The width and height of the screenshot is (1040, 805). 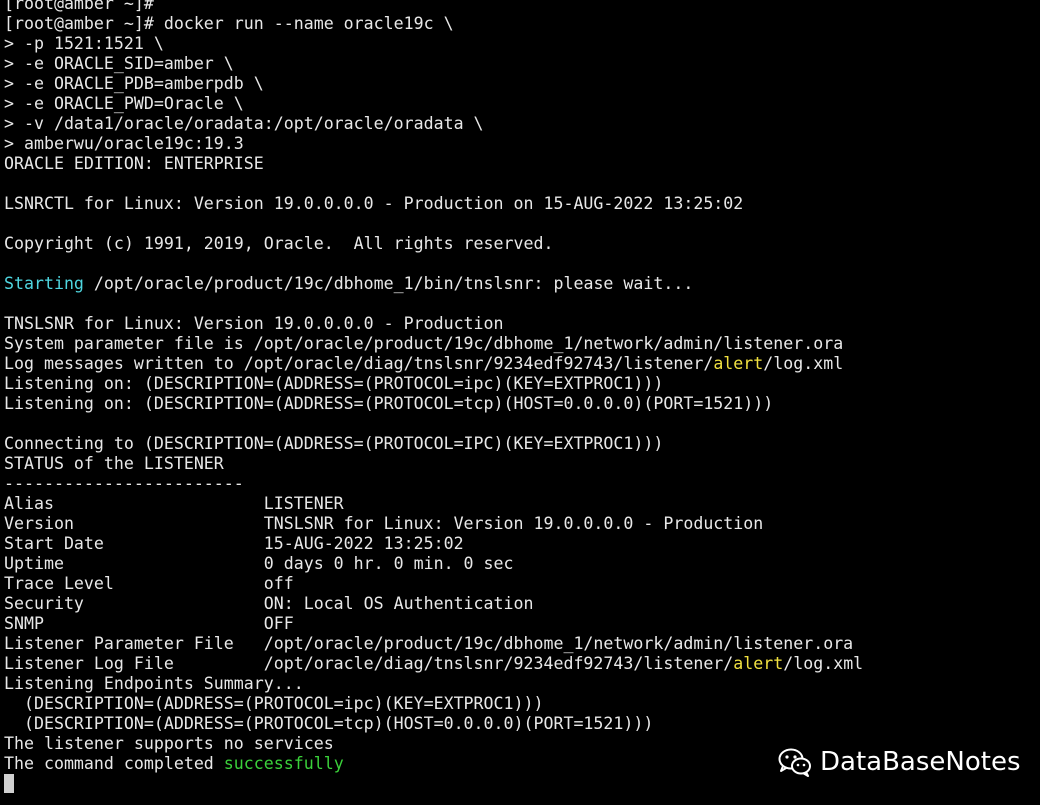 I want to click on line-text: > amberwu/oracle19c:19.3, so click(x=124, y=143).